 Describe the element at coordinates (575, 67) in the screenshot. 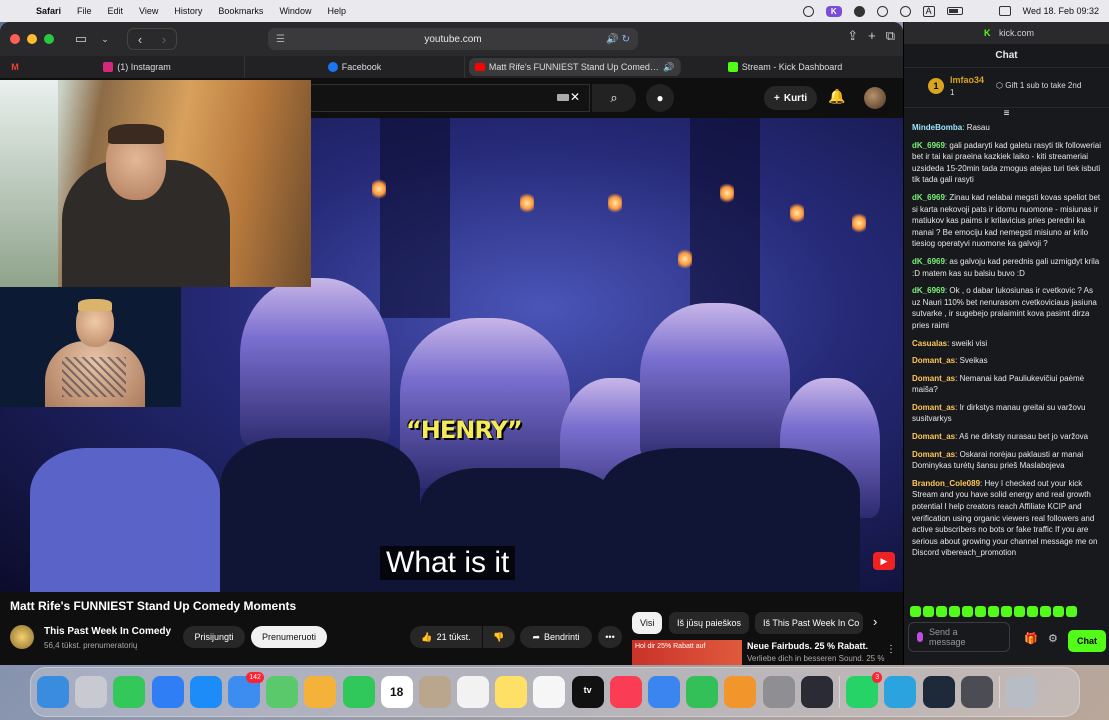

I see `tab-youtube: Matt Rife's FUNNIEST Stand Up Comed… 🔊` at that location.